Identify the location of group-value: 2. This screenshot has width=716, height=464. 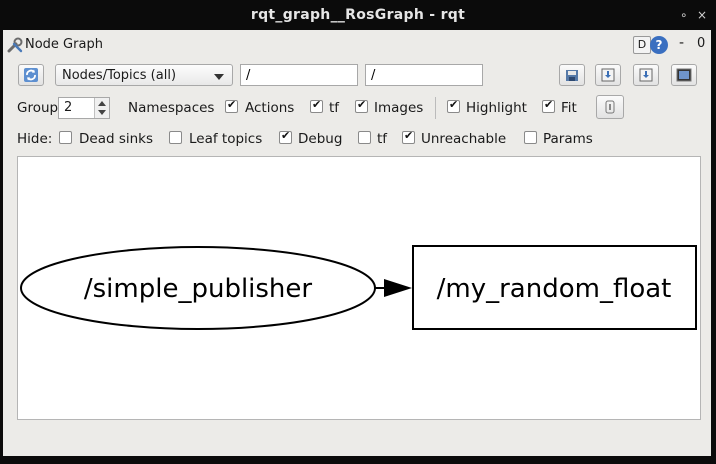
(68, 107).